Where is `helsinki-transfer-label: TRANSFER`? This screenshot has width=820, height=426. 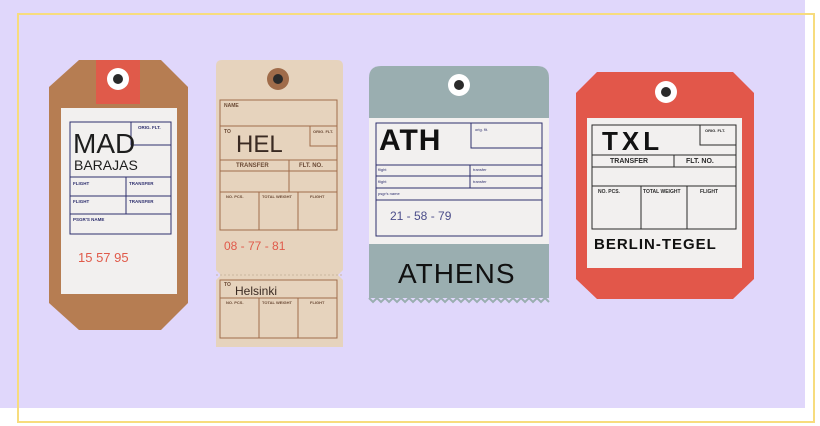
helsinki-transfer-label: TRANSFER is located at coordinates (252, 166).